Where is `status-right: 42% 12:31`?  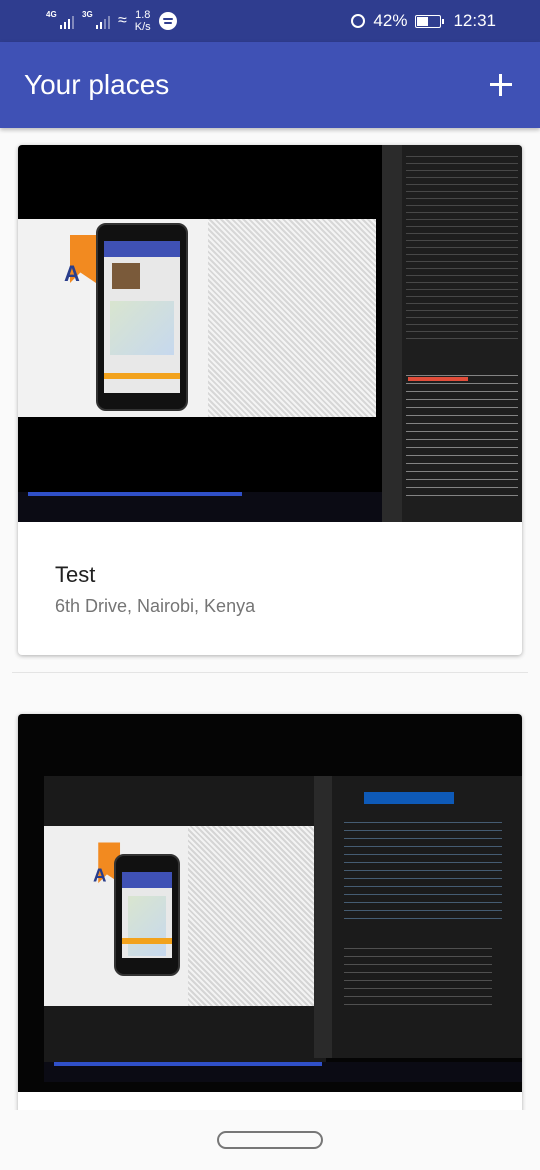 status-right: 42% 12:31 is located at coordinates (423, 21).